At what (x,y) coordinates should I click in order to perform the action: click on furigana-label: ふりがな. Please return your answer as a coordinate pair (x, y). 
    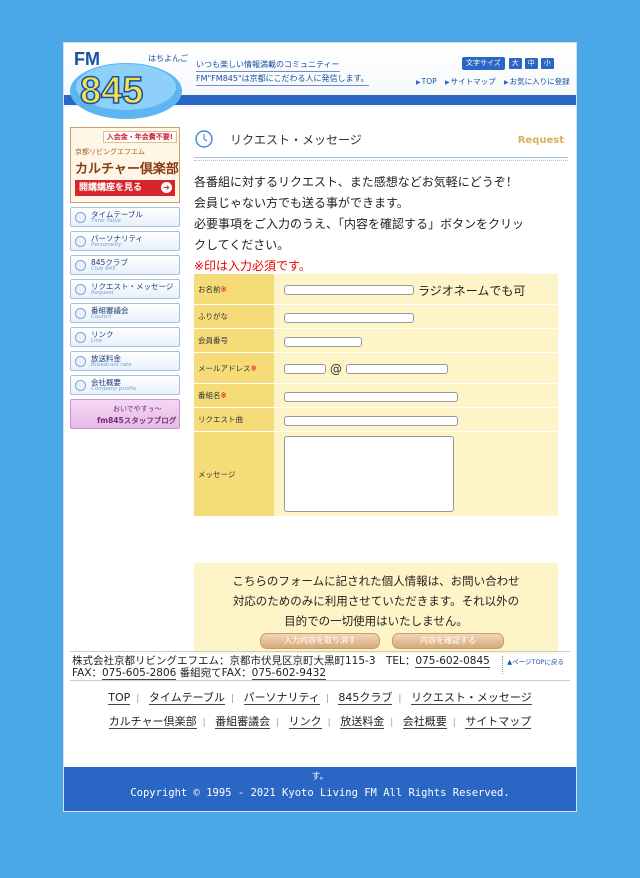
    Looking at the image, I should click on (234, 316).